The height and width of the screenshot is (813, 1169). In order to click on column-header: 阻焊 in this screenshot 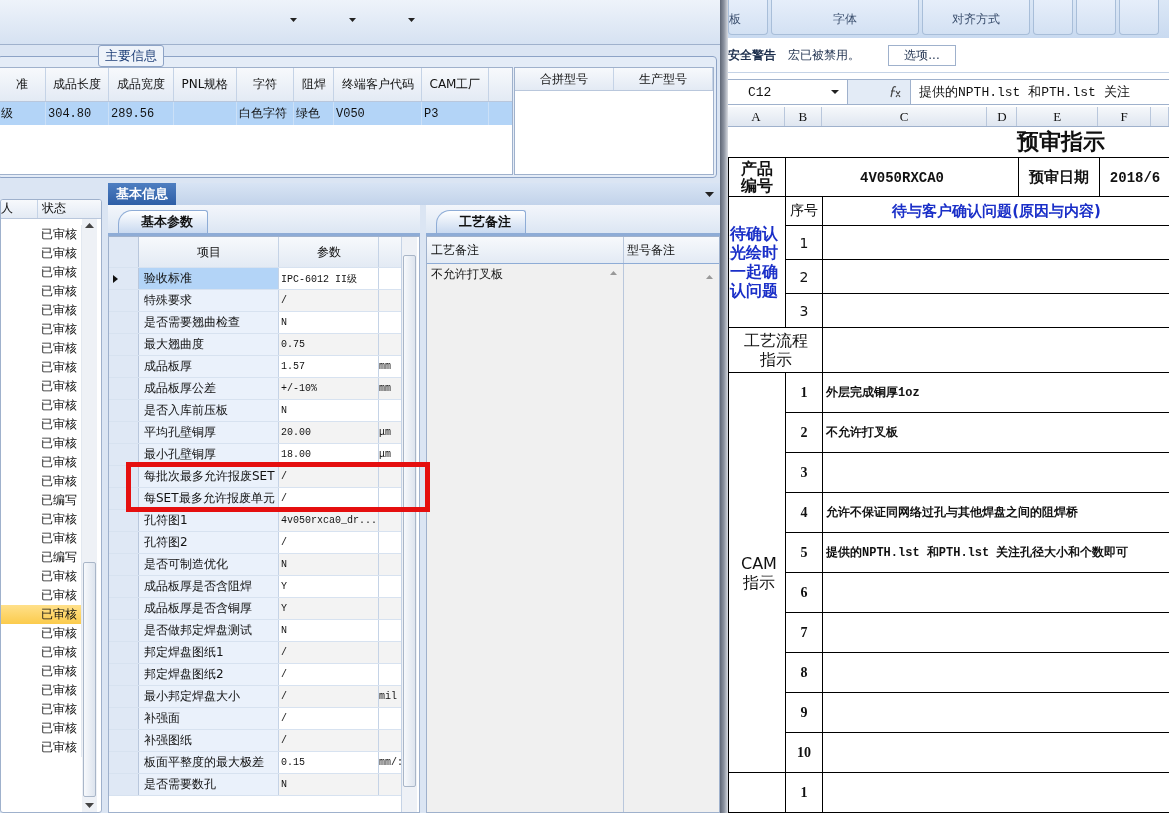, I will do `click(314, 84)`.